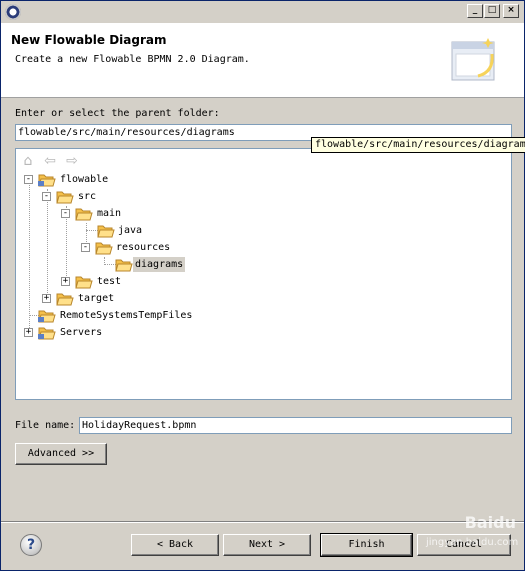 This screenshot has width=525, height=571. What do you see at coordinates (31, 545) in the screenshot?
I see `help-icon: ?` at bounding box center [31, 545].